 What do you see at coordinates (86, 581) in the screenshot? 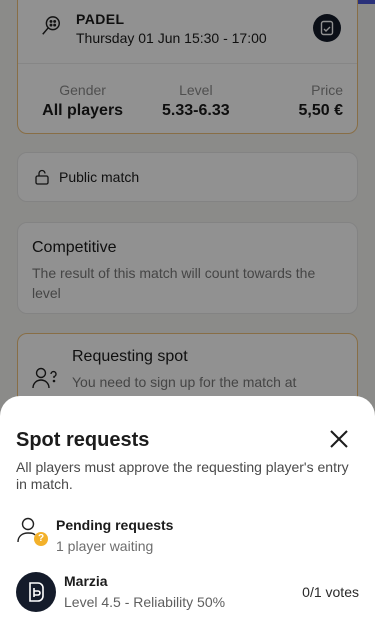
I see `player-name: Marzia` at bounding box center [86, 581].